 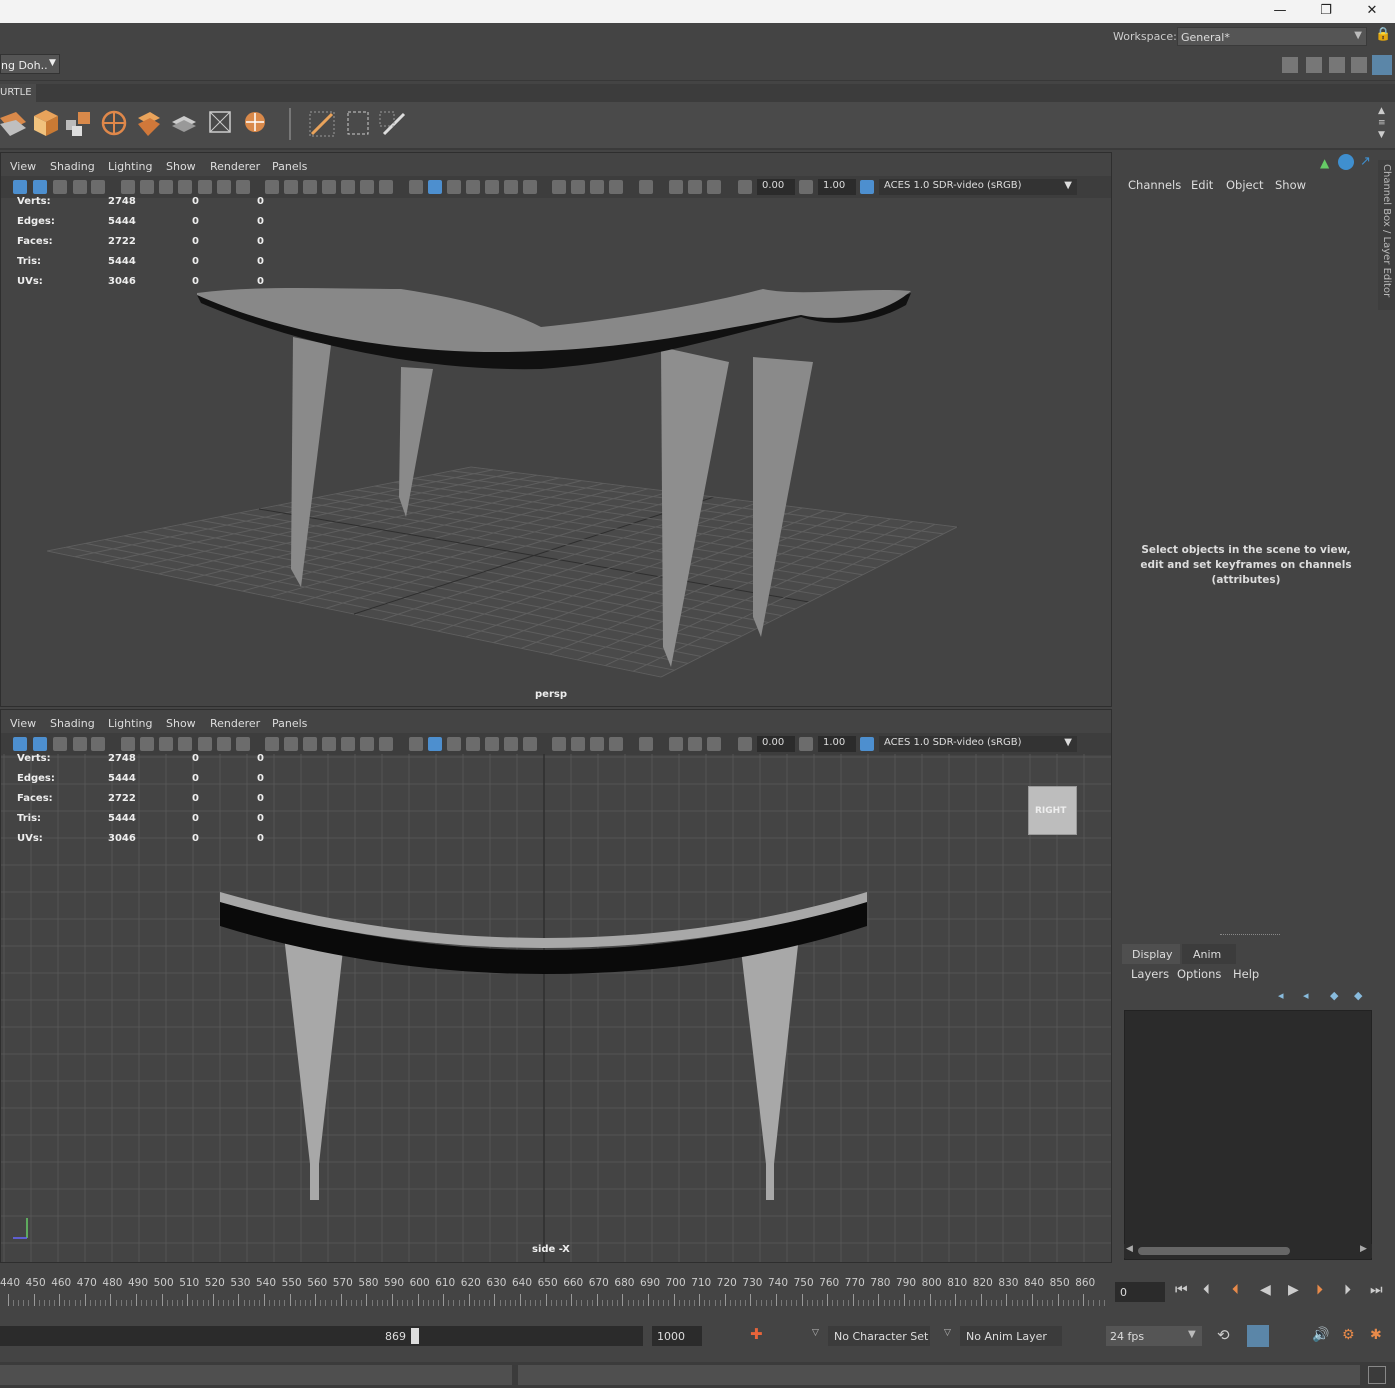 I want to click on channel-box-icon, so click(x=1382, y=65).